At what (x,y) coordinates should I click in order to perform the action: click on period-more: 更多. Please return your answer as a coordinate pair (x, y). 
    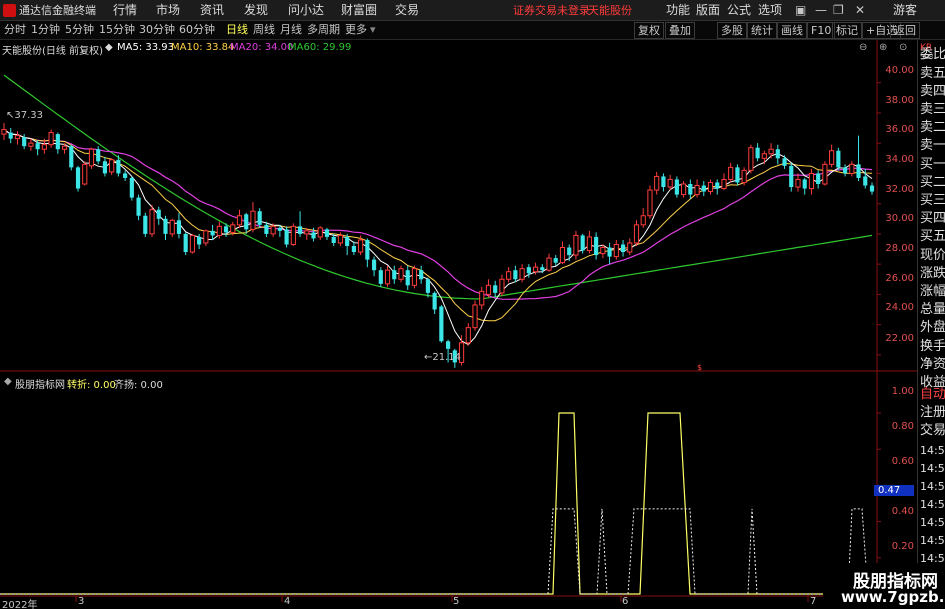
    Looking at the image, I should click on (356, 30).